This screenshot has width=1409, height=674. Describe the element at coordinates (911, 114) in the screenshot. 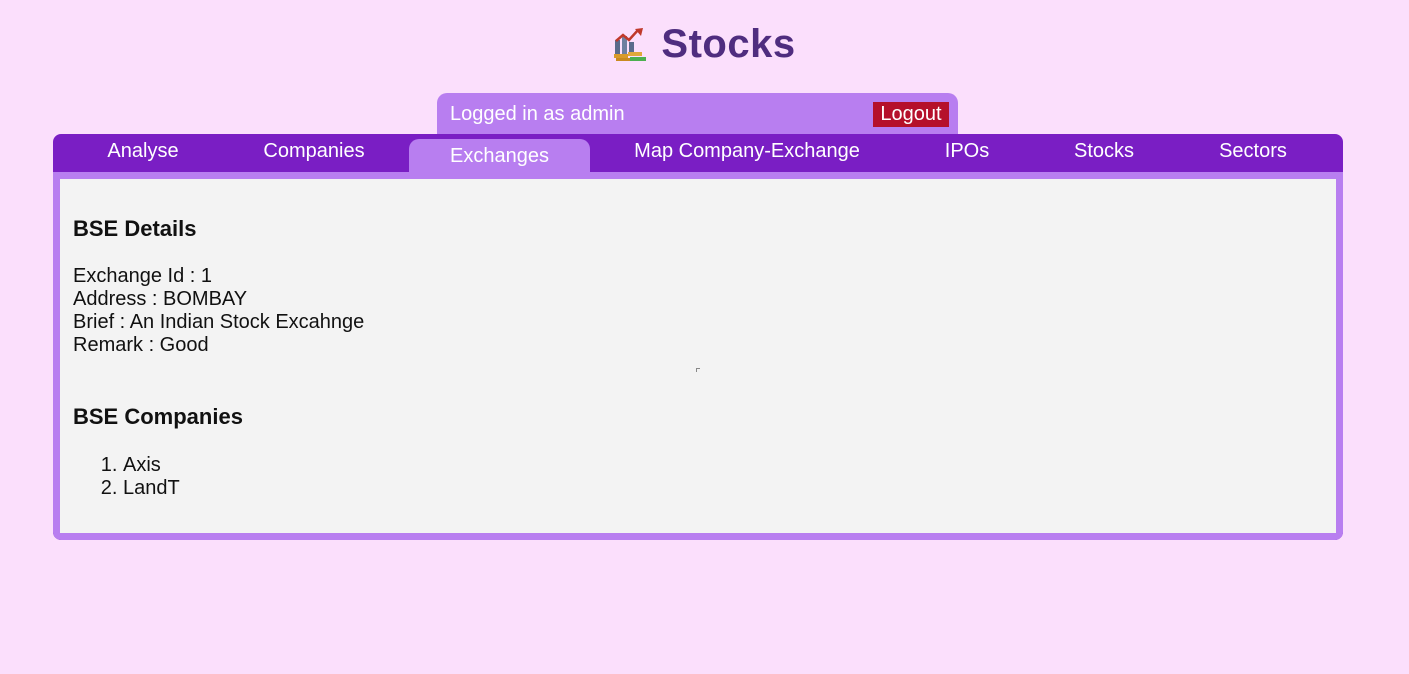

I see `logout-button: Logout` at that location.